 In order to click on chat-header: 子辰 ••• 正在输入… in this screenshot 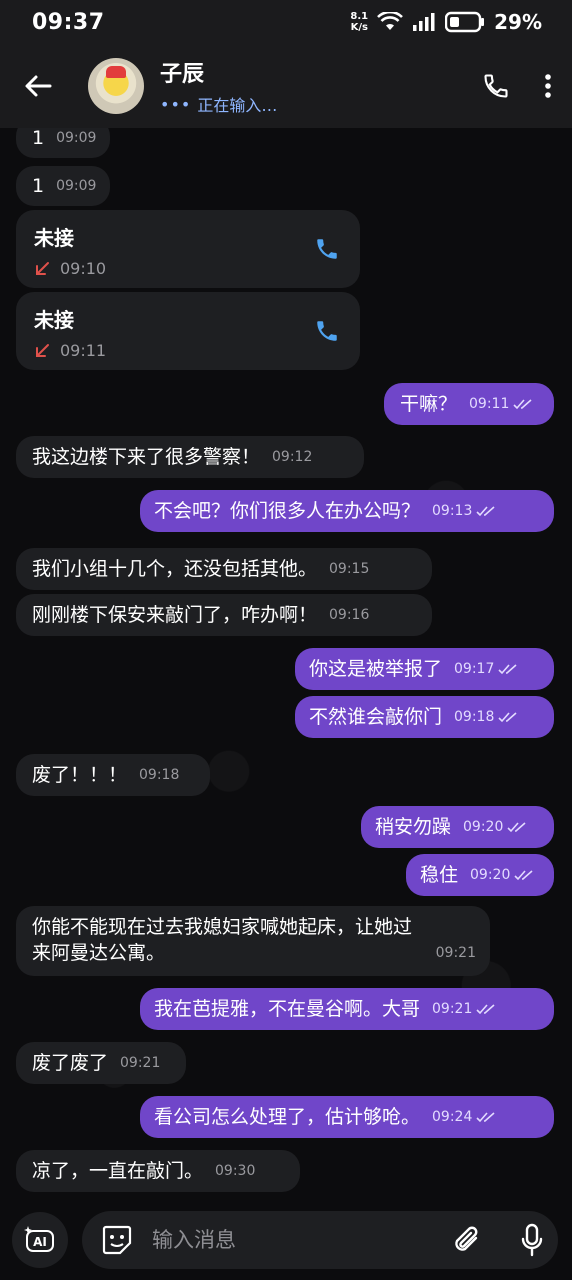, I will do `click(286, 86)`.